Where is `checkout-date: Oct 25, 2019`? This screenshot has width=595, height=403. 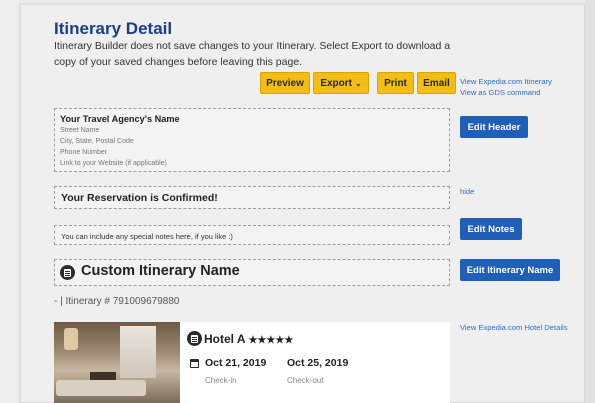
checkout-date: Oct 25, 2019 is located at coordinates (318, 363).